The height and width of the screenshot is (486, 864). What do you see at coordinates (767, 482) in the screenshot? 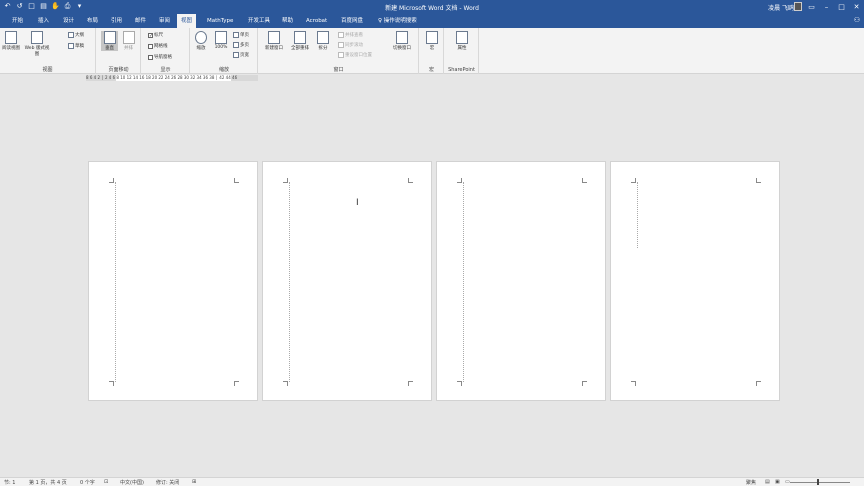
I see `read-mode-icon: ▤` at bounding box center [767, 482].